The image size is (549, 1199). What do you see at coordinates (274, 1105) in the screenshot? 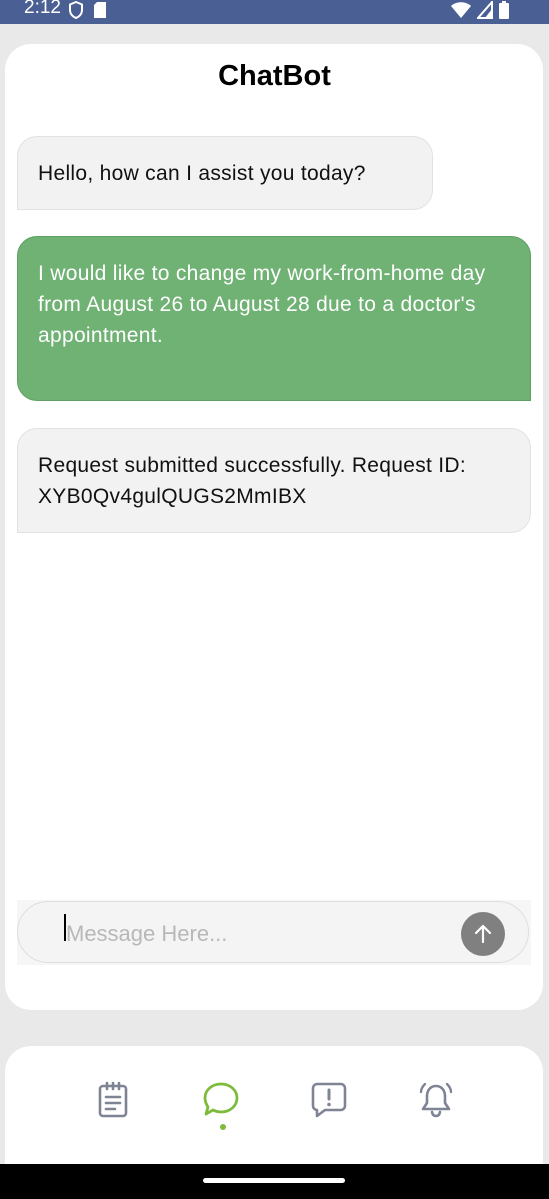
I see `bottom-navigation` at bounding box center [274, 1105].